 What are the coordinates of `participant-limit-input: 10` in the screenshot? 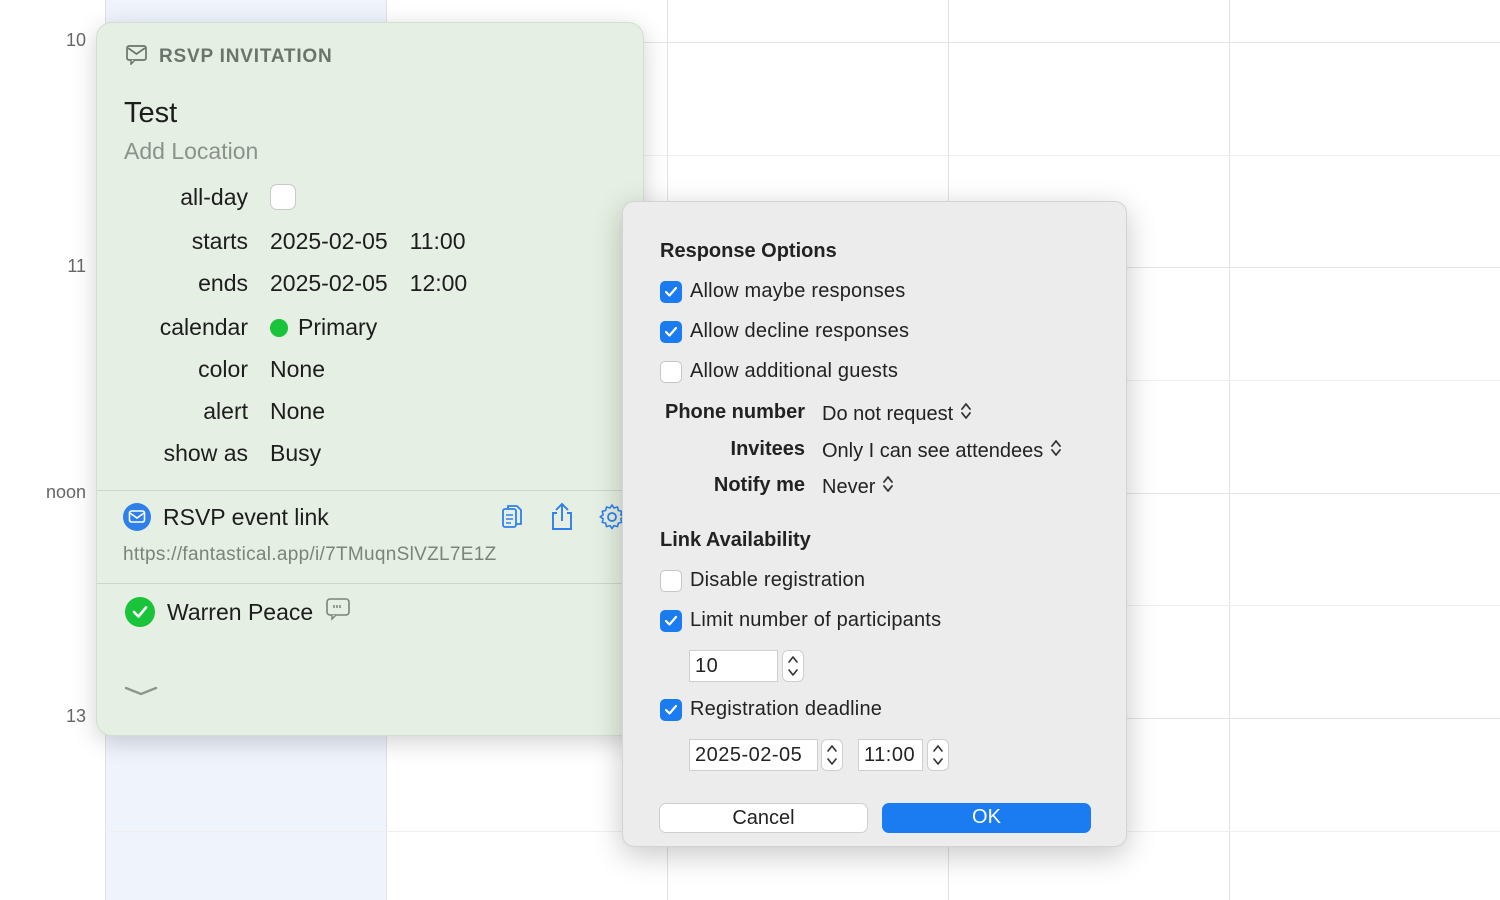 It's located at (733, 666).